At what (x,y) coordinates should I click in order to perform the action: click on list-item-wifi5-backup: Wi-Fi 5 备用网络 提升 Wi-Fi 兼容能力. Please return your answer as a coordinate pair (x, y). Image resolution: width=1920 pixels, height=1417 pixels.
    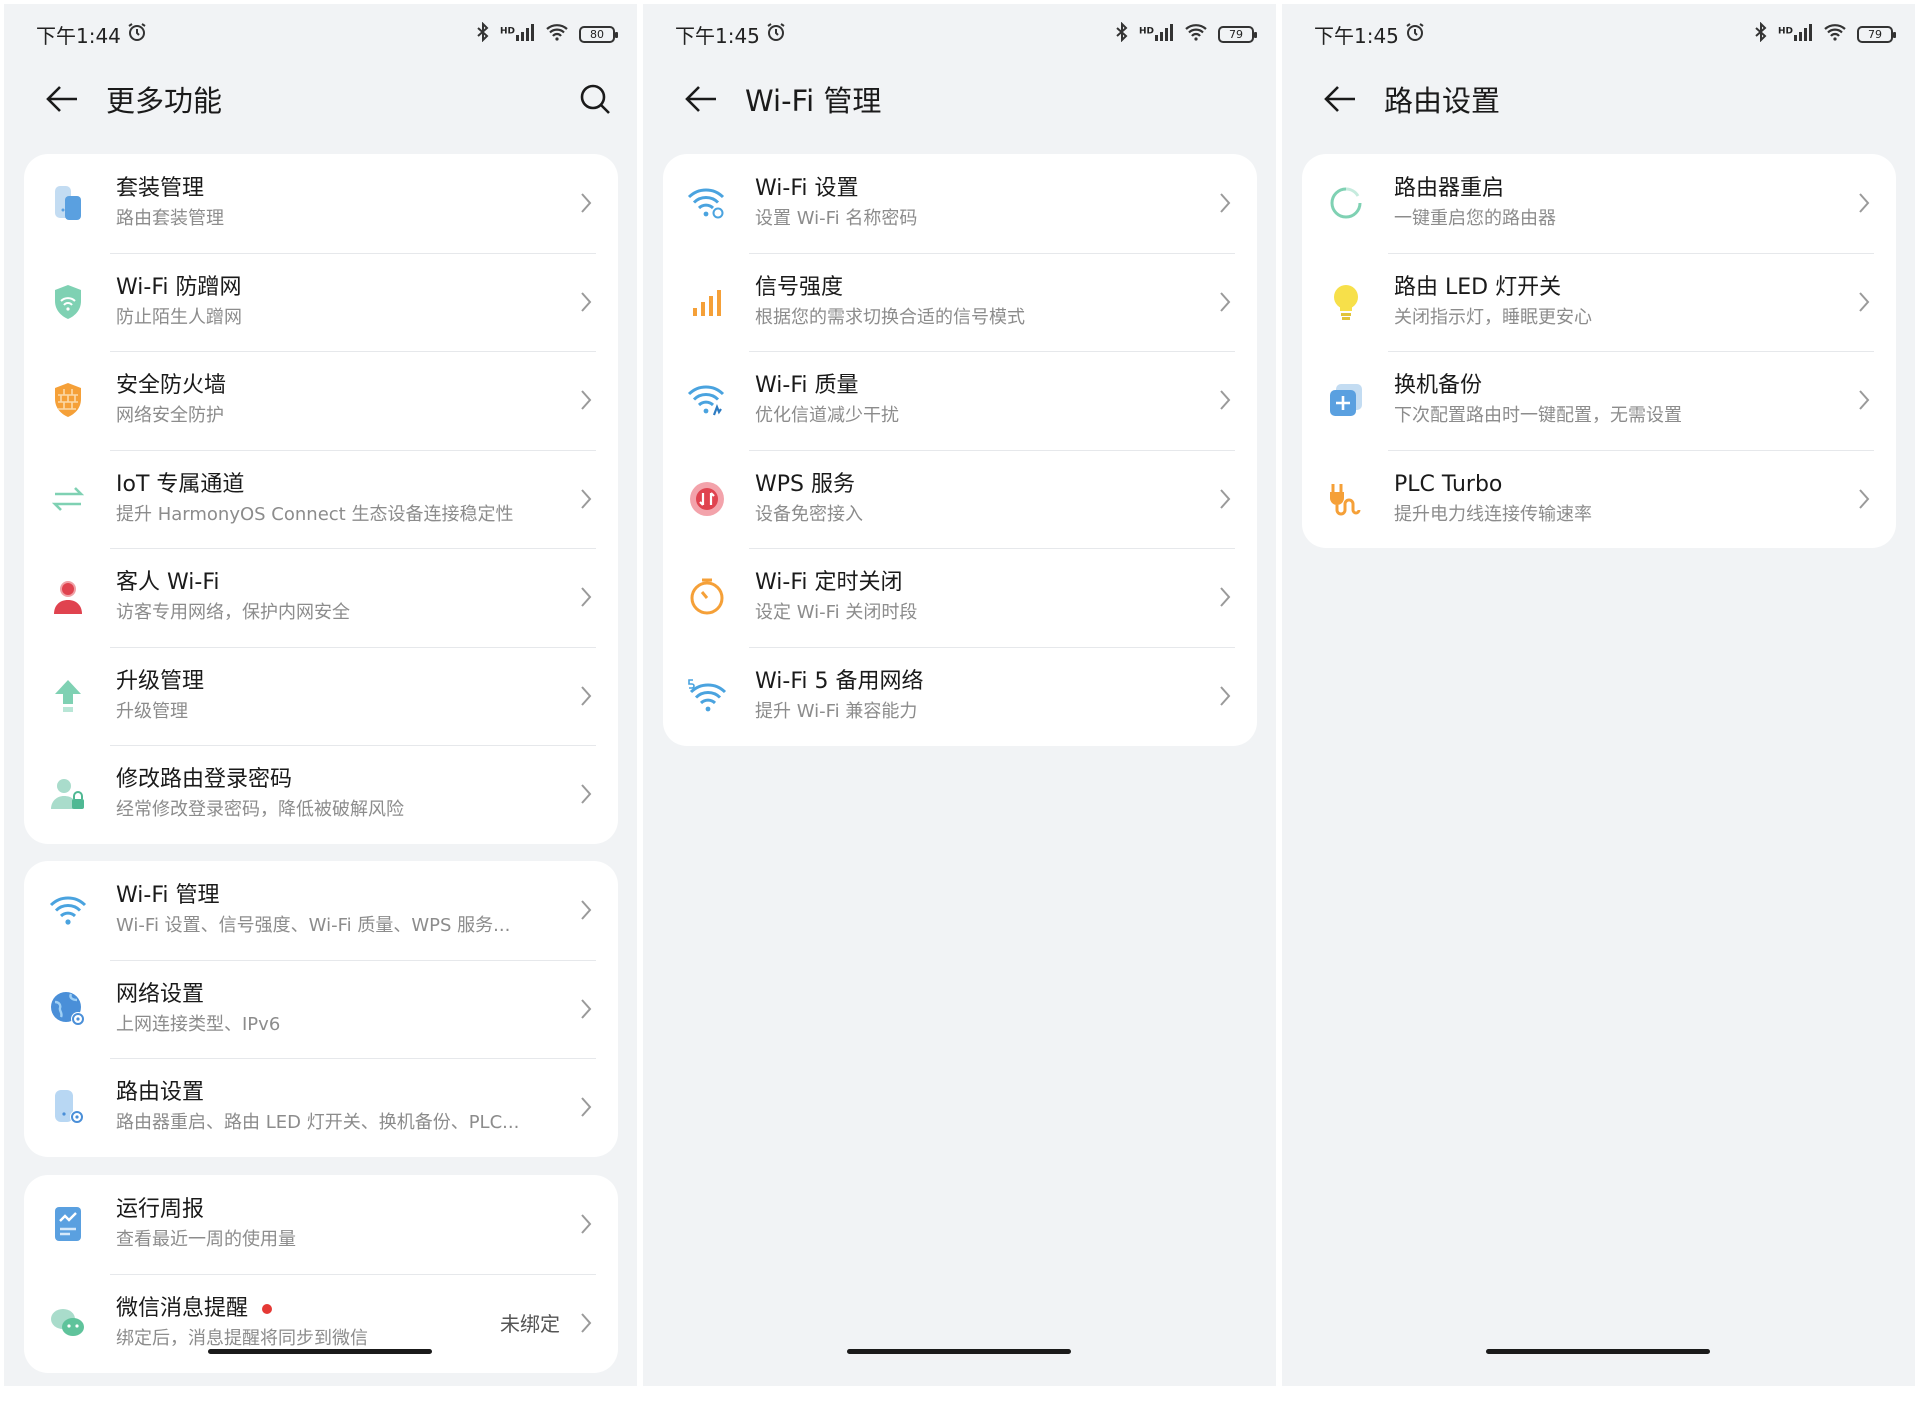
    Looking at the image, I should click on (960, 696).